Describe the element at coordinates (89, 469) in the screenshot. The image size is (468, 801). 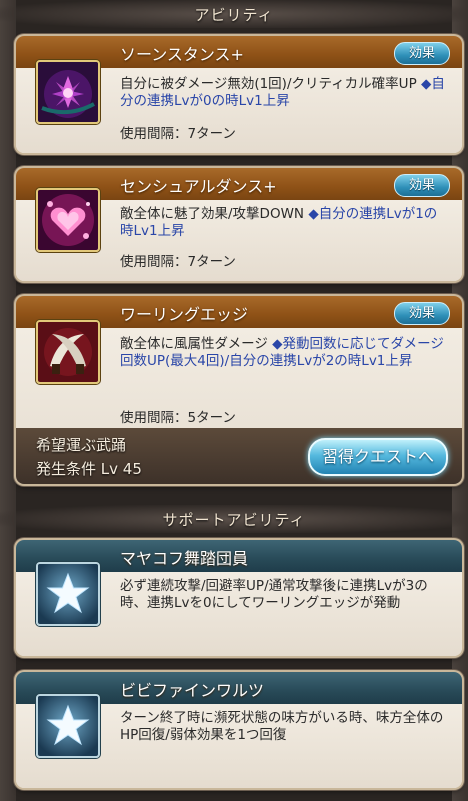
I see `quest-condition: 発生条件 Lv 45` at that location.